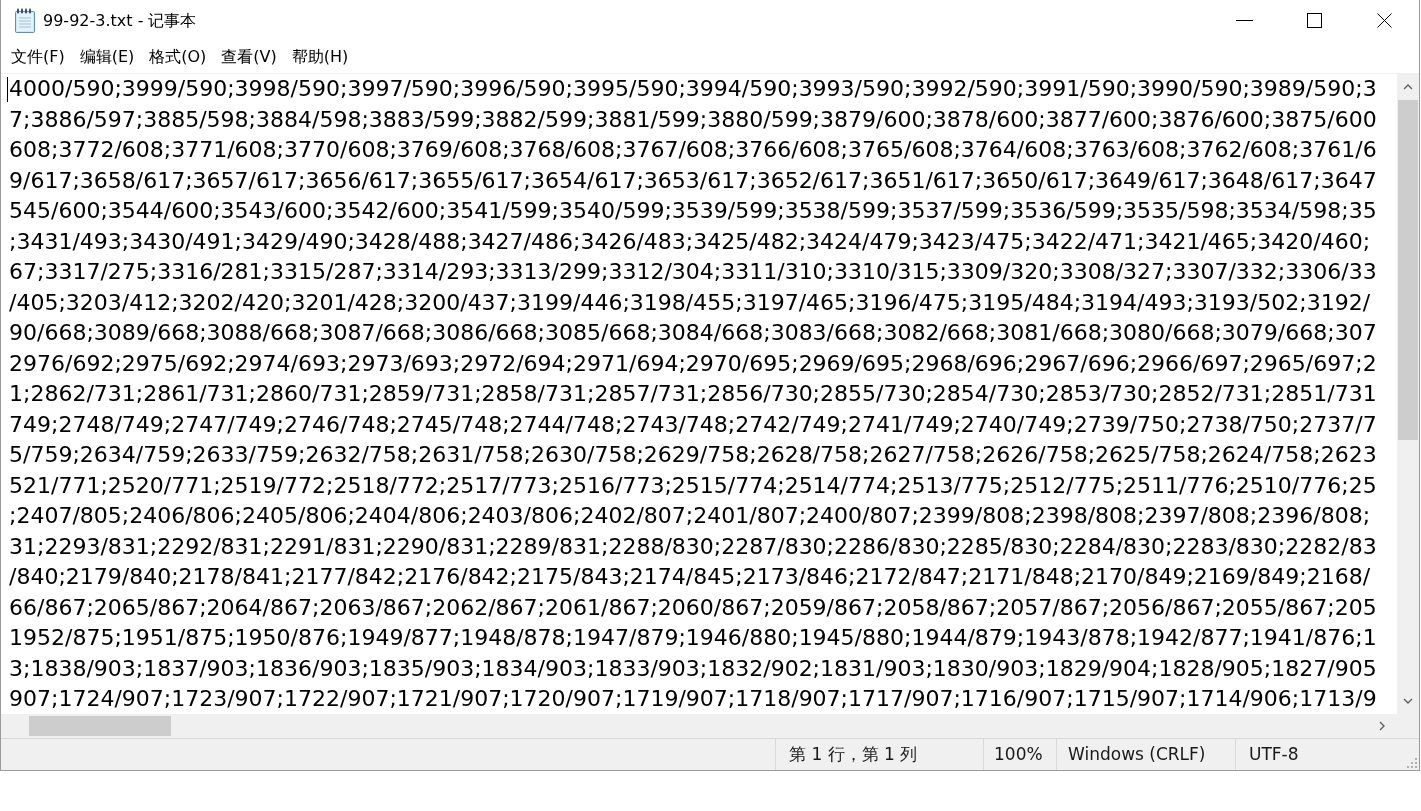  I want to click on text-line: /405;3203/412;3202/420;3201/428;3200/437;3199/446;3198/455;3197/465;3196/475;3195/484;3194/493;3193/502;3192/, so click(690, 302).